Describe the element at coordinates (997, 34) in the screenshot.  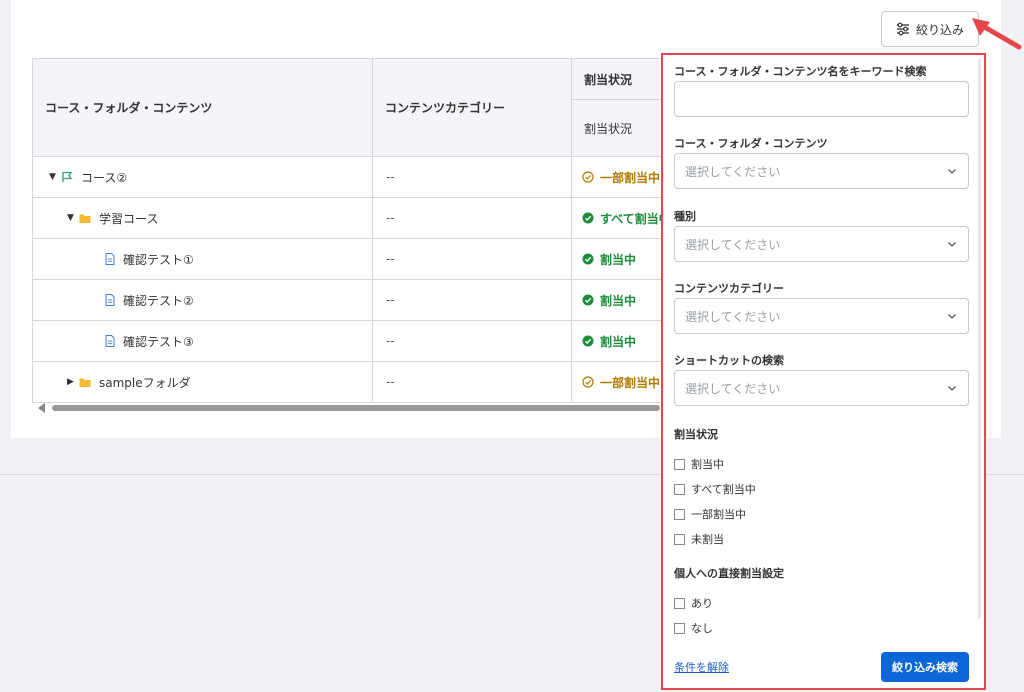
I see `pointer-arrow-icon` at that location.